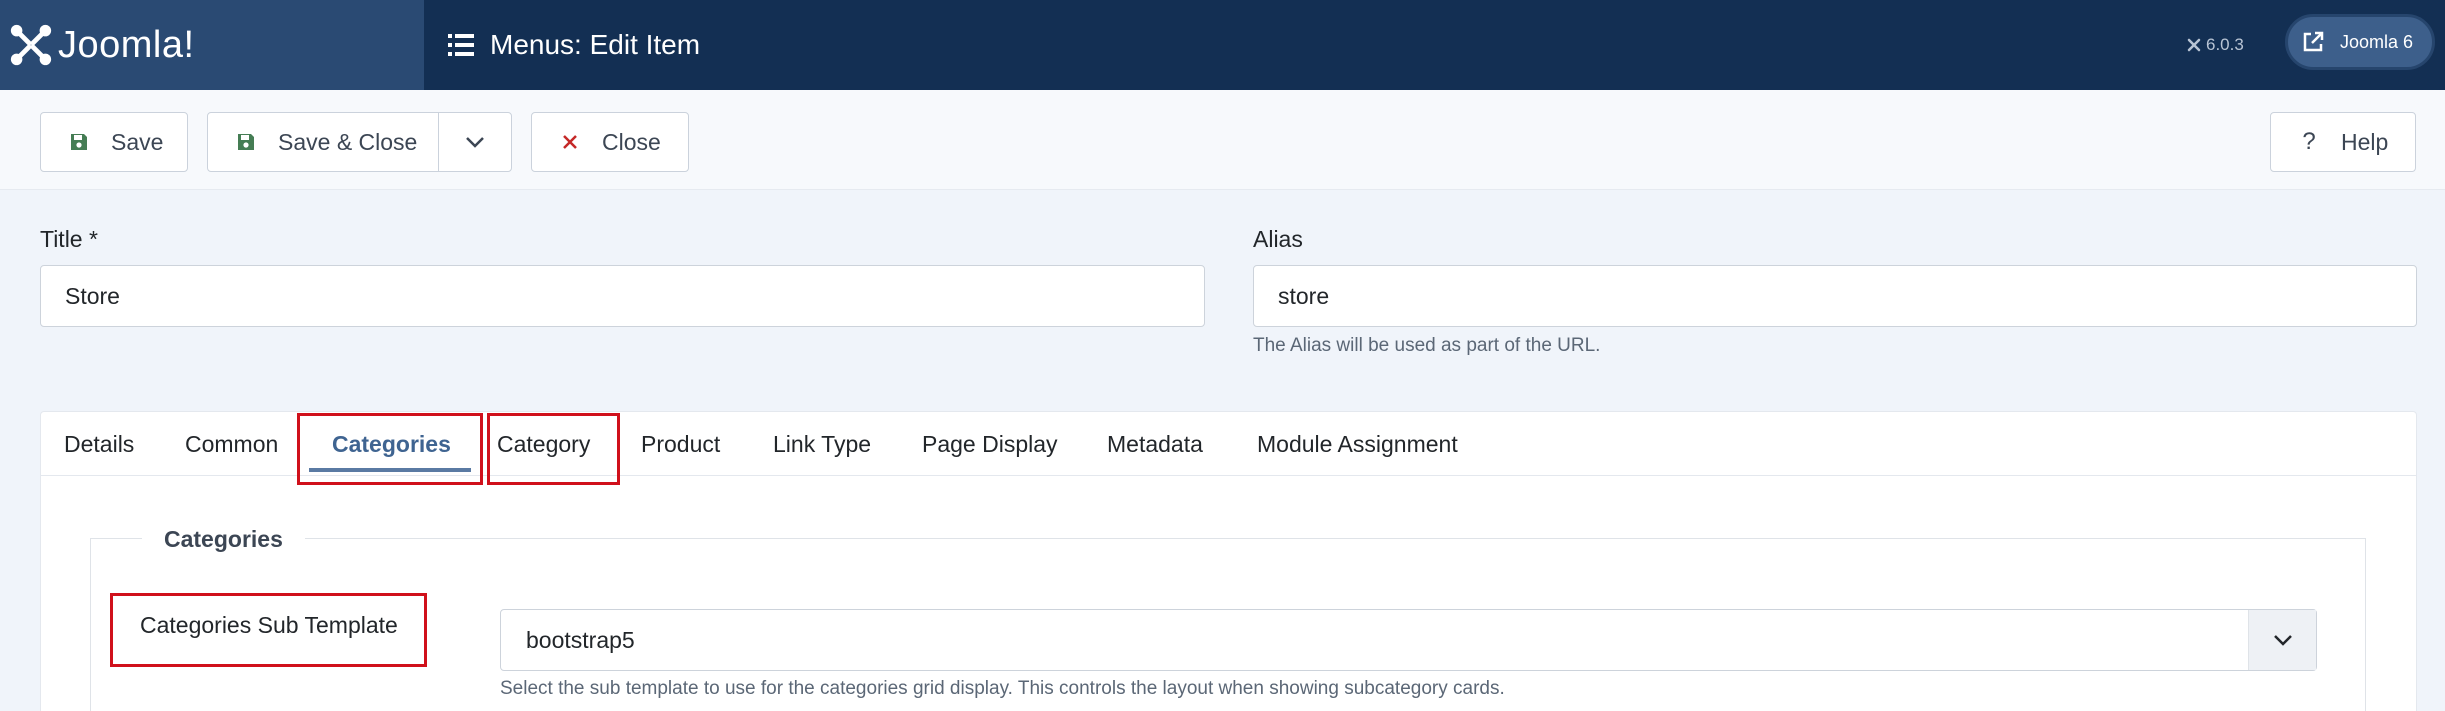 This screenshot has height=711, width=2445. I want to click on tab-link-type: Link Type, so click(822, 444).